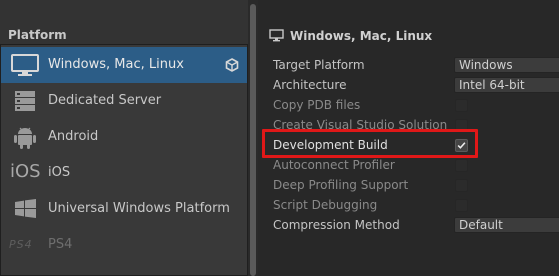 The image size is (559, 276). Describe the element at coordinates (461, 185) in the screenshot. I see `deep-profiling-support-checkbox` at that location.